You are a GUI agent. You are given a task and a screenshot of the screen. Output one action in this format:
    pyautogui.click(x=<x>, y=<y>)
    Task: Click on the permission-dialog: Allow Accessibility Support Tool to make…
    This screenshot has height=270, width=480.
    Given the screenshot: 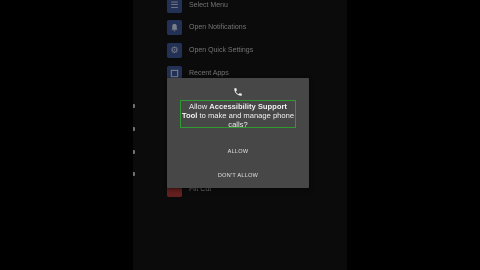 What is the action you would take?
    pyautogui.click(x=238, y=133)
    